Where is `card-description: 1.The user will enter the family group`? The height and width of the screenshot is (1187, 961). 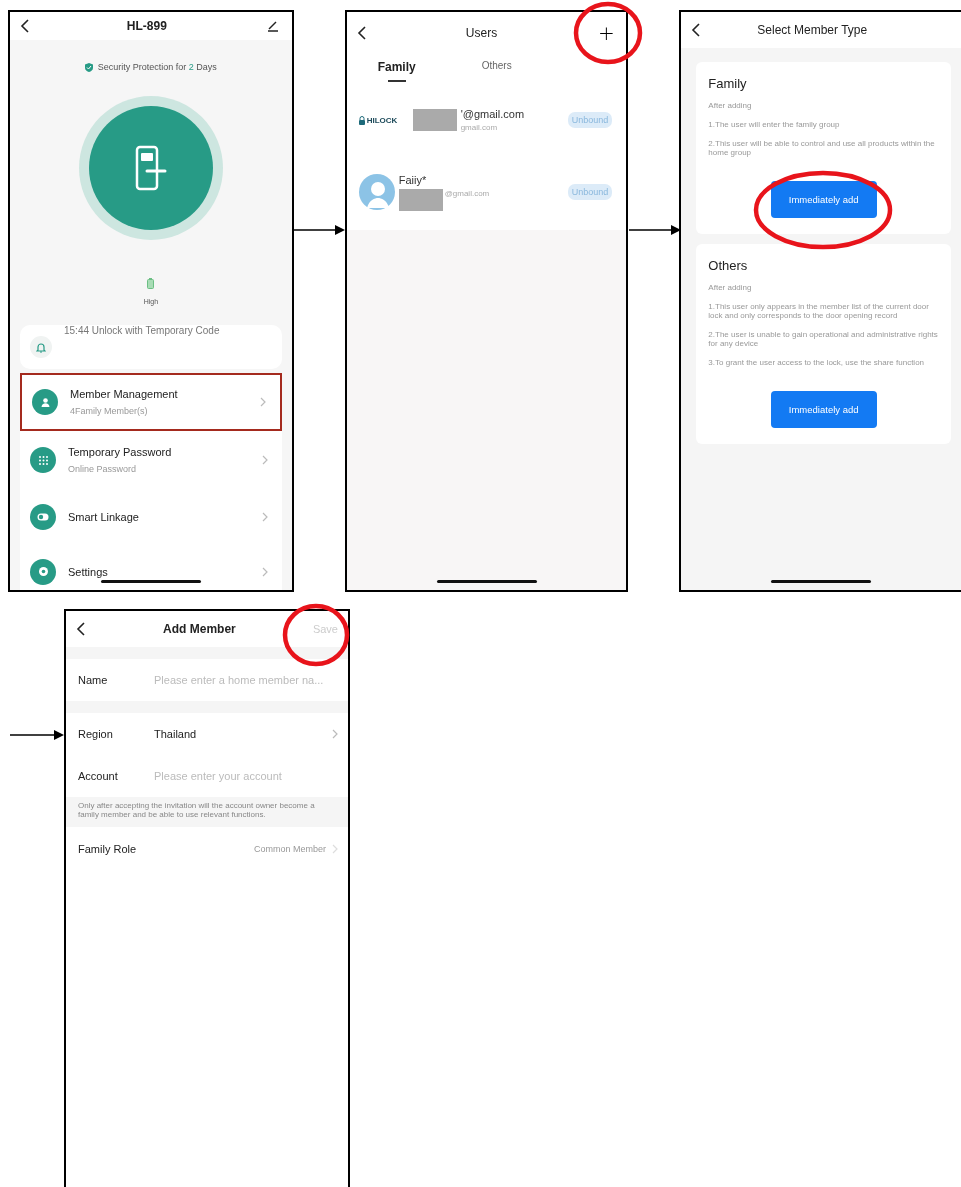 card-description: 1.The user will enter the family group is located at coordinates (774, 124).